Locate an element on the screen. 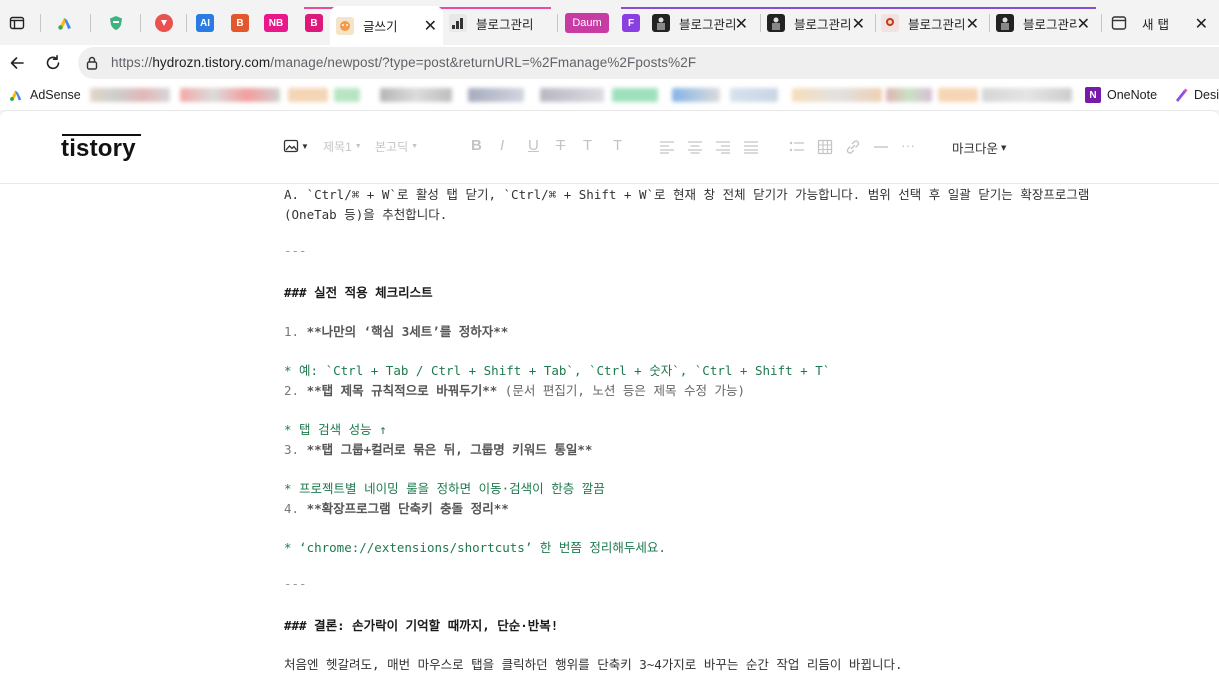 The width and height of the screenshot is (1219, 674). tab-daum: Daum is located at coordinates (588, 23).